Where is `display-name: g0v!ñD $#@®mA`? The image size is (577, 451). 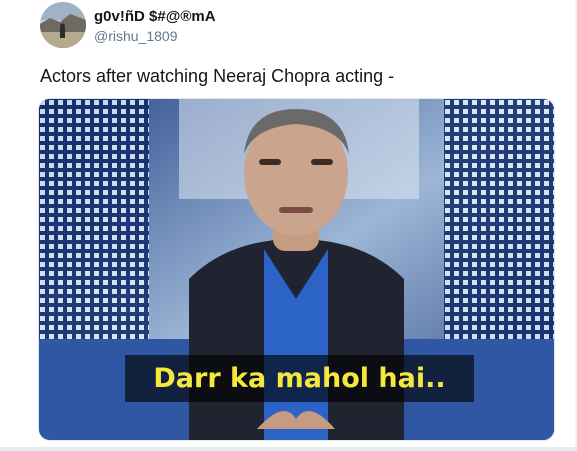 display-name: g0v!ñD $#@®mA is located at coordinates (155, 16).